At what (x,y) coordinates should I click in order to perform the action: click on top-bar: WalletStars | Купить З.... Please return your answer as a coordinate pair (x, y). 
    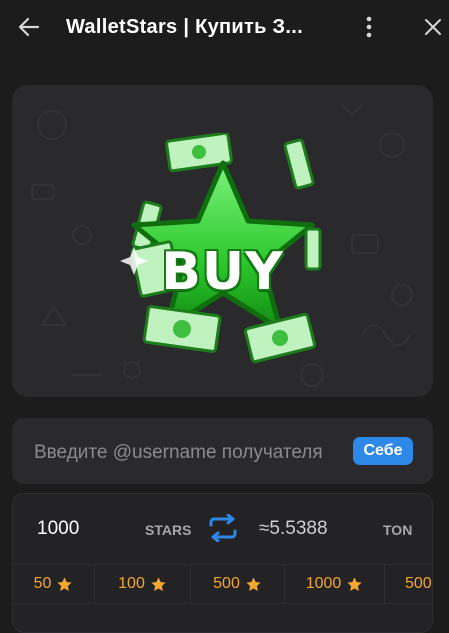
    Looking at the image, I should click on (224, 28).